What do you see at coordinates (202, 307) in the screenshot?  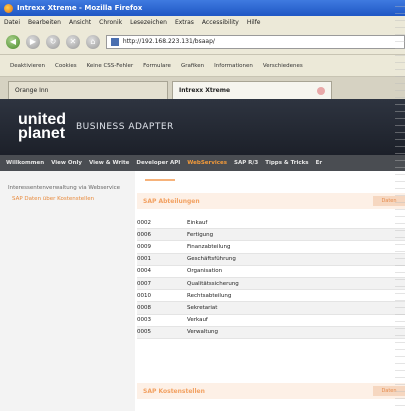 I see `department-name: Sekretariat` at bounding box center [202, 307].